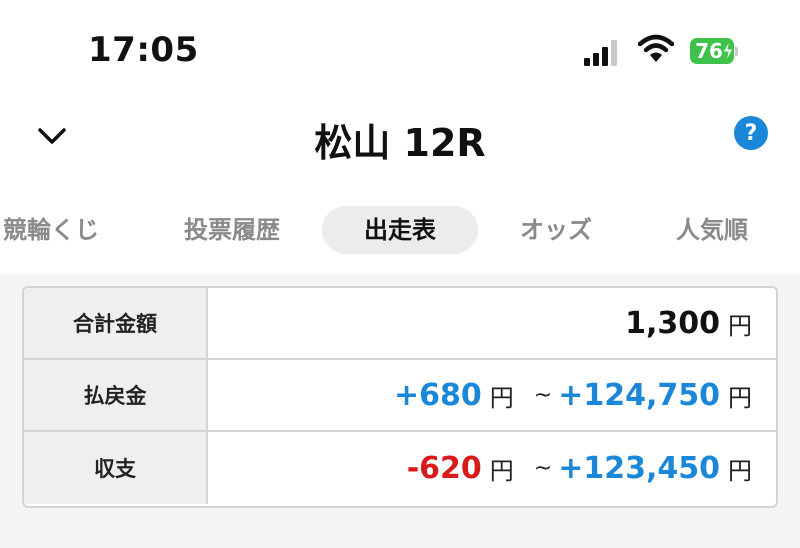 The height and width of the screenshot is (548, 800). Describe the element at coordinates (728, 51) in the screenshot. I see `charging-bolt-icon` at that location.